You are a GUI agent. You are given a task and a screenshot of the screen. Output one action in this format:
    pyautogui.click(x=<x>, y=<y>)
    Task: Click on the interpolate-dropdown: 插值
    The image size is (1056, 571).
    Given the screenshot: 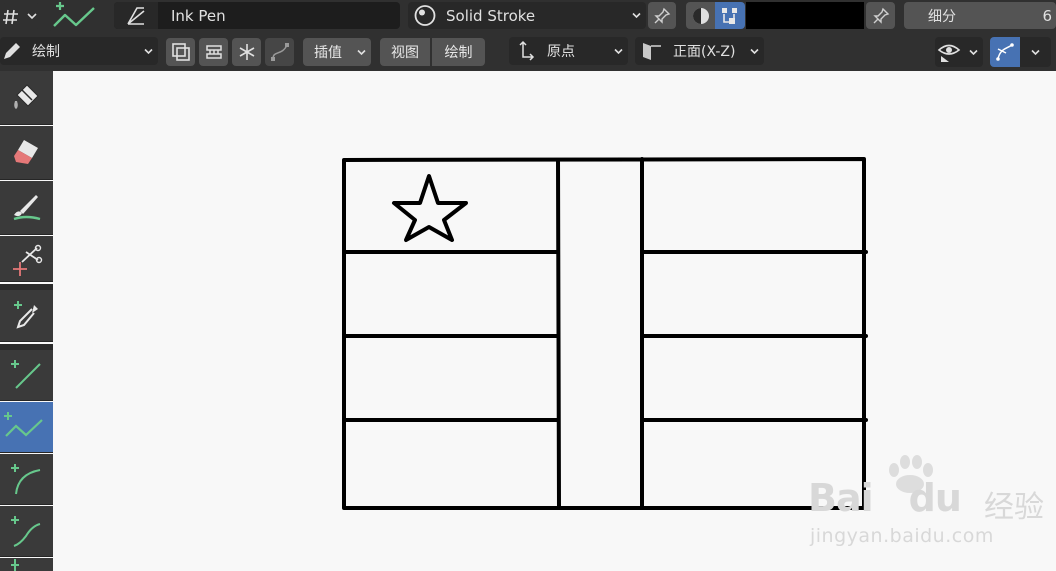 What is the action you would take?
    pyautogui.click(x=337, y=52)
    